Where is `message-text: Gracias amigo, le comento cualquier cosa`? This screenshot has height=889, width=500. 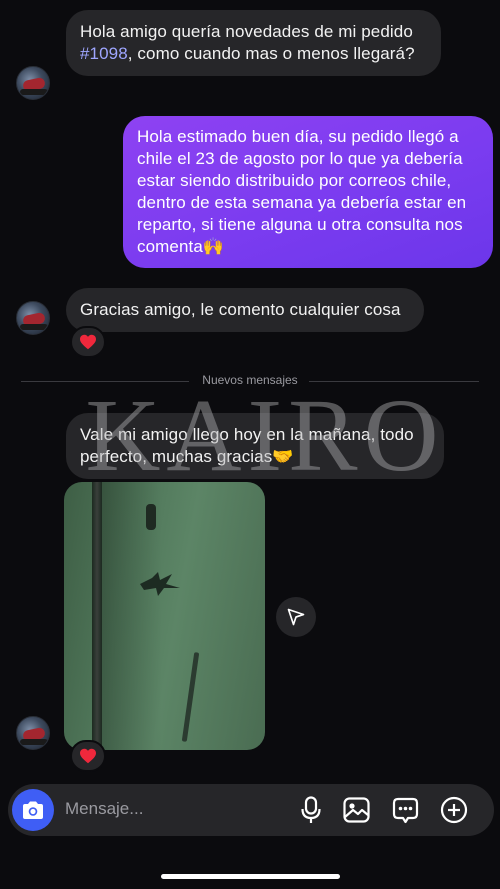 message-text: Gracias amigo, le comento cualquier cosa is located at coordinates (240, 309).